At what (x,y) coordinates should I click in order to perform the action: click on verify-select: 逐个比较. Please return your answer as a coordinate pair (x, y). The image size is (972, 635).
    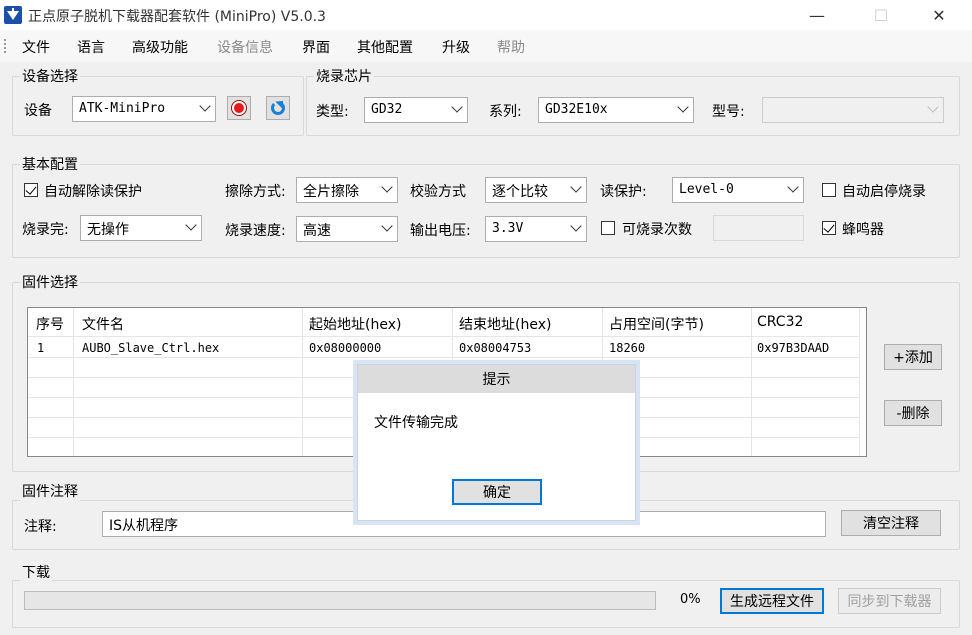
    Looking at the image, I should click on (536, 190).